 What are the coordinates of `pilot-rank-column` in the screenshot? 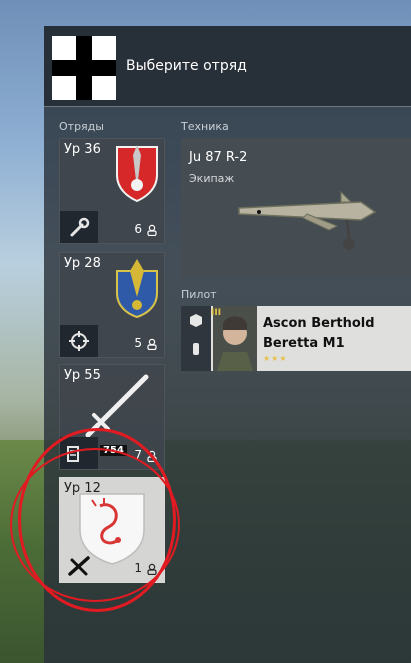 It's located at (196, 338).